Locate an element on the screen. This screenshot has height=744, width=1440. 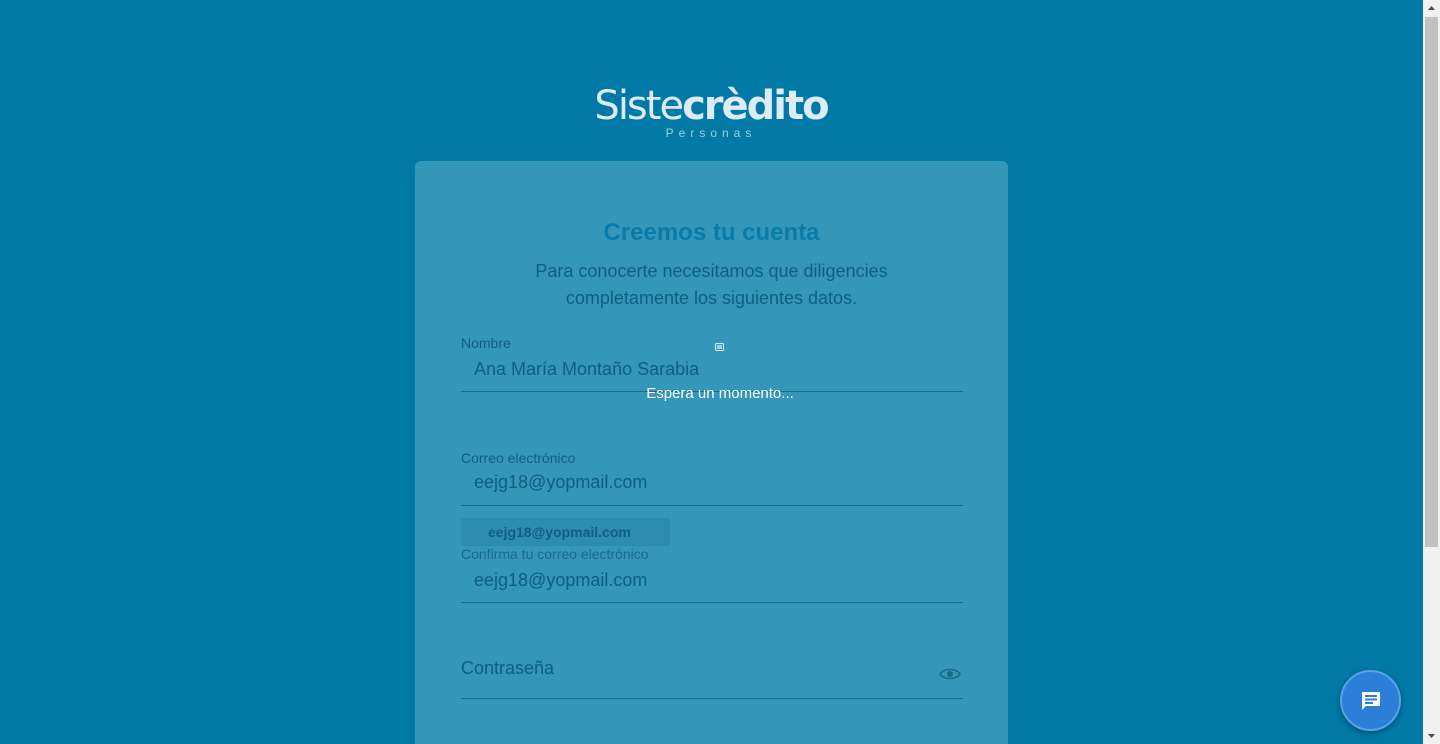
chat-bubble-icon is located at coordinates (1371, 701).